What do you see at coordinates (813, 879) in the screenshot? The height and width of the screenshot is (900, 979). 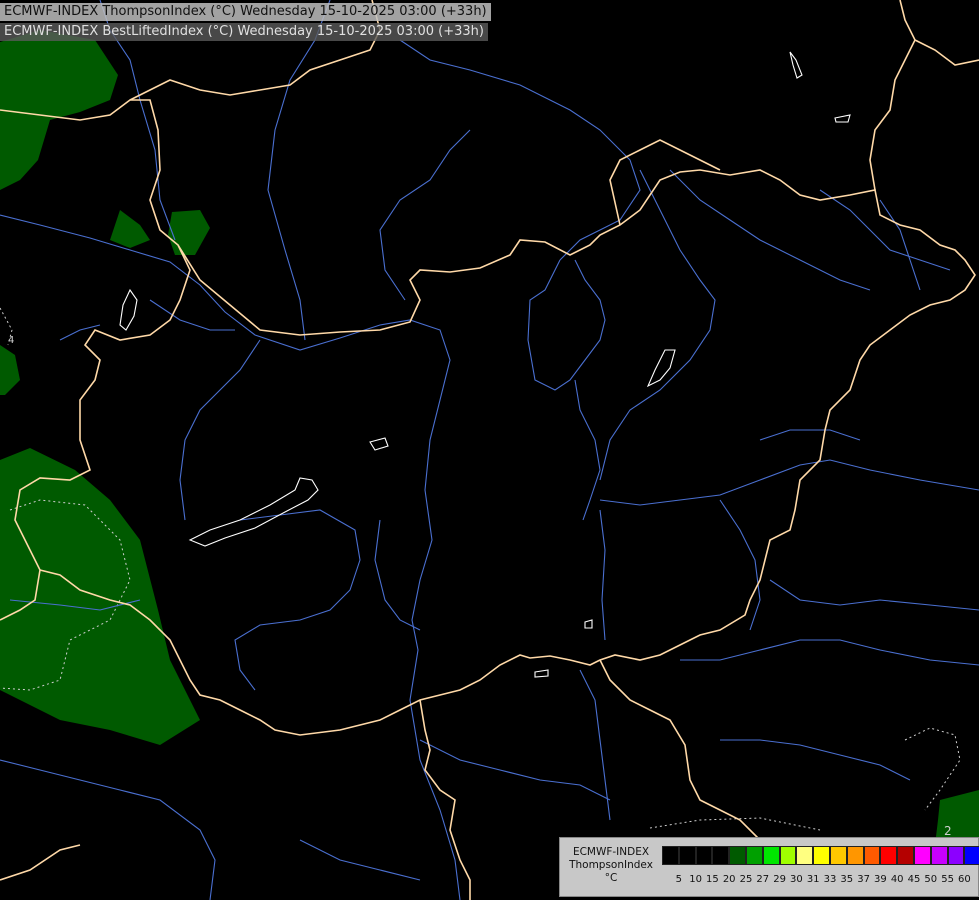 I see `legend-tick-label: 31` at bounding box center [813, 879].